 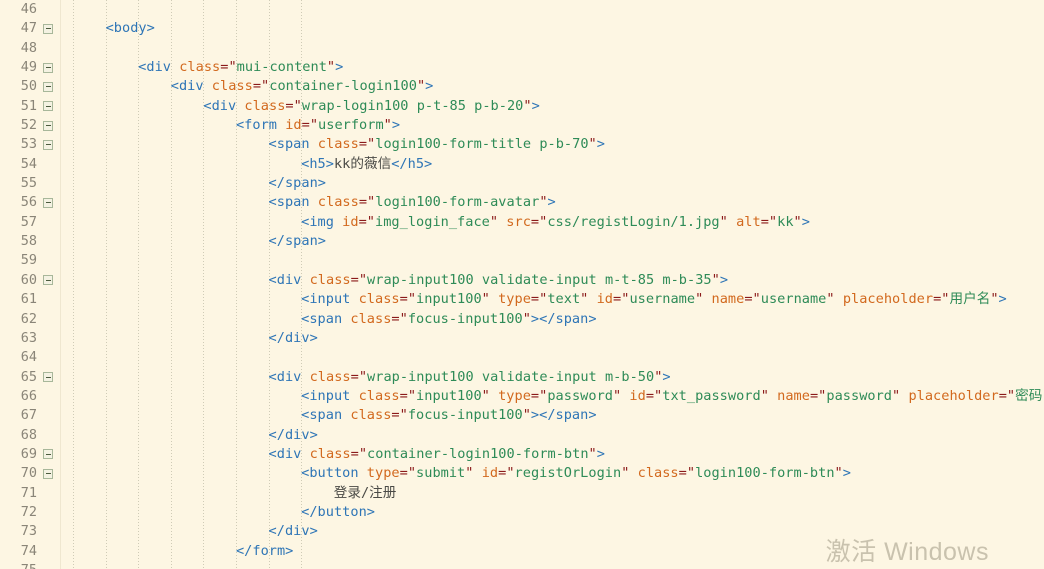 I want to click on token-str: mui-content, so click(x=281, y=67).